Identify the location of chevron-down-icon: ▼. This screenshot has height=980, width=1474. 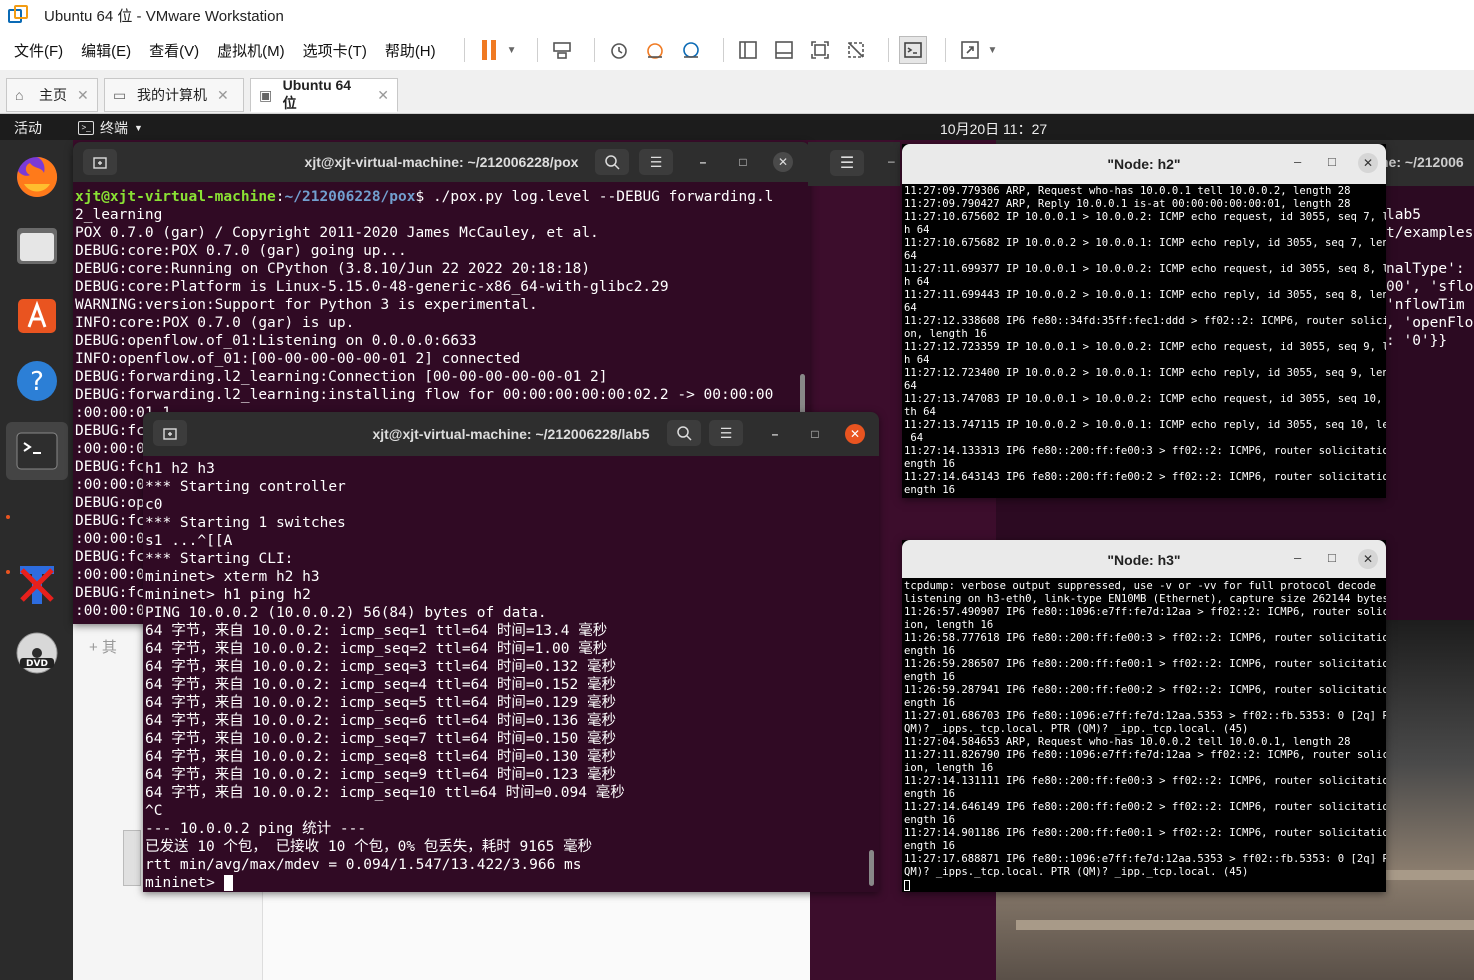
(138, 128).